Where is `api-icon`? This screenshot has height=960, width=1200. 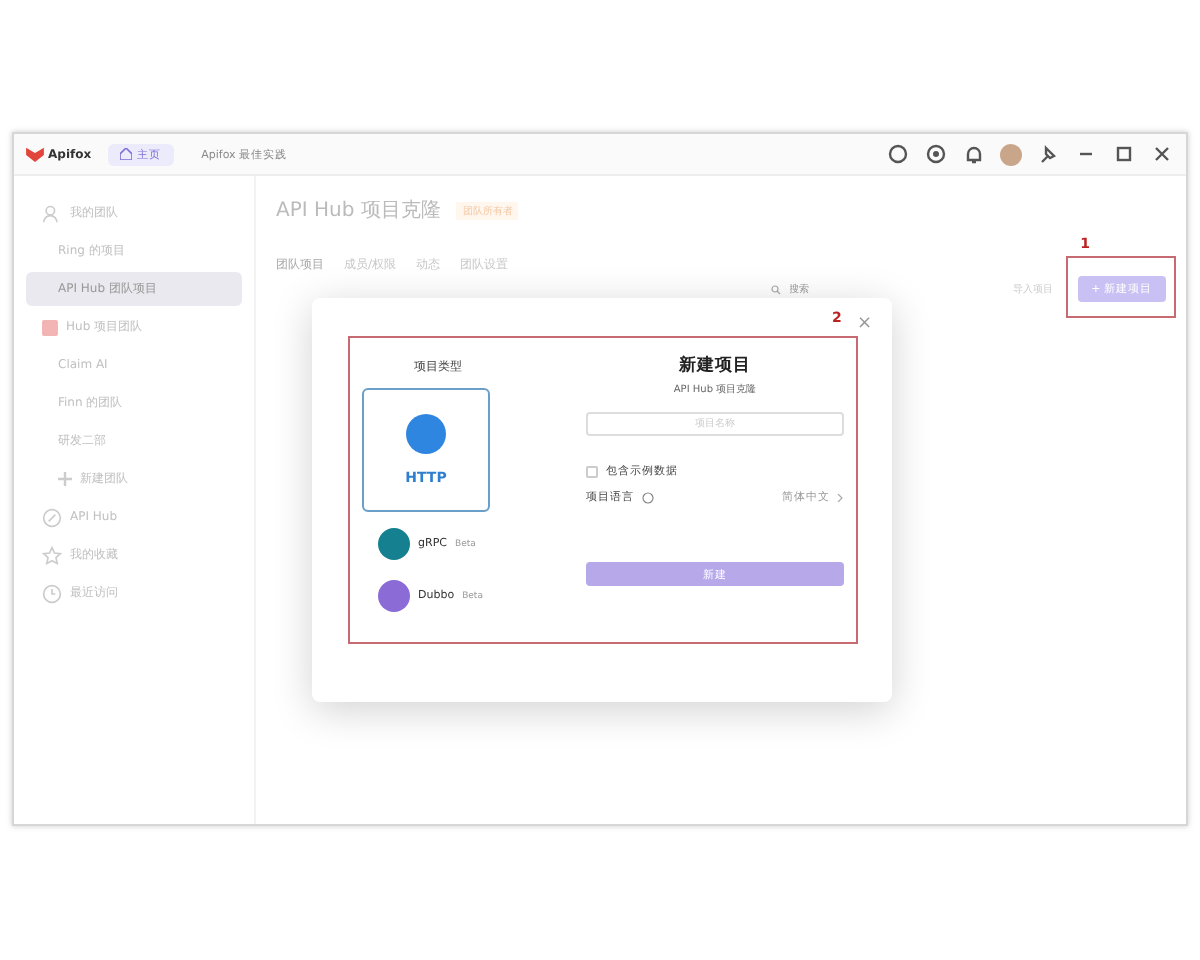
api-icon is located at coordinates (426, 434).